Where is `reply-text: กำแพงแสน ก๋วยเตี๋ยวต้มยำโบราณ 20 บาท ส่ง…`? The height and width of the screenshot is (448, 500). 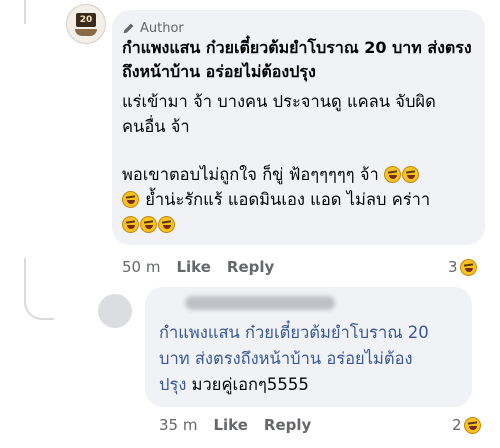
reply-text: กำแพงแสน ก๋วยเตี๋ยวต้มยำโบราณ 20 บาท ส่ง… is located at coordinates (311, 359).